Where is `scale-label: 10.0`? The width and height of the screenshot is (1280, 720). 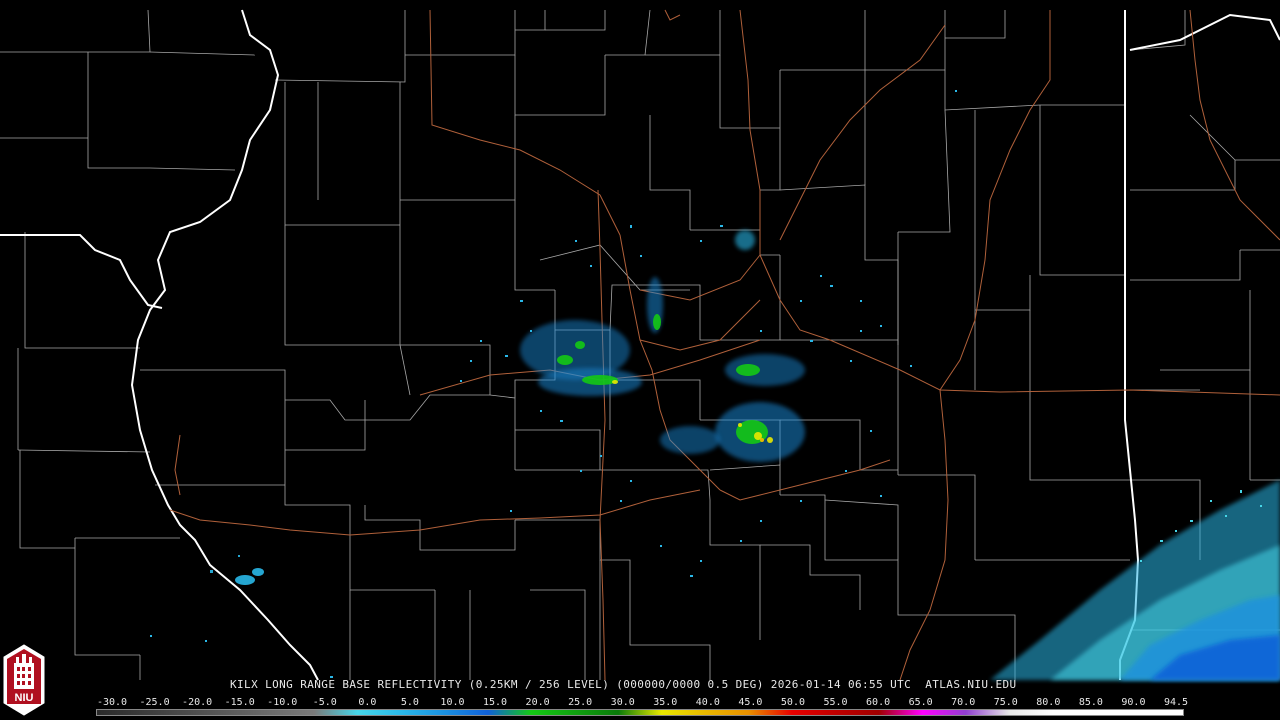 scale-label: 10.0 is located at coordinates (452, 702).